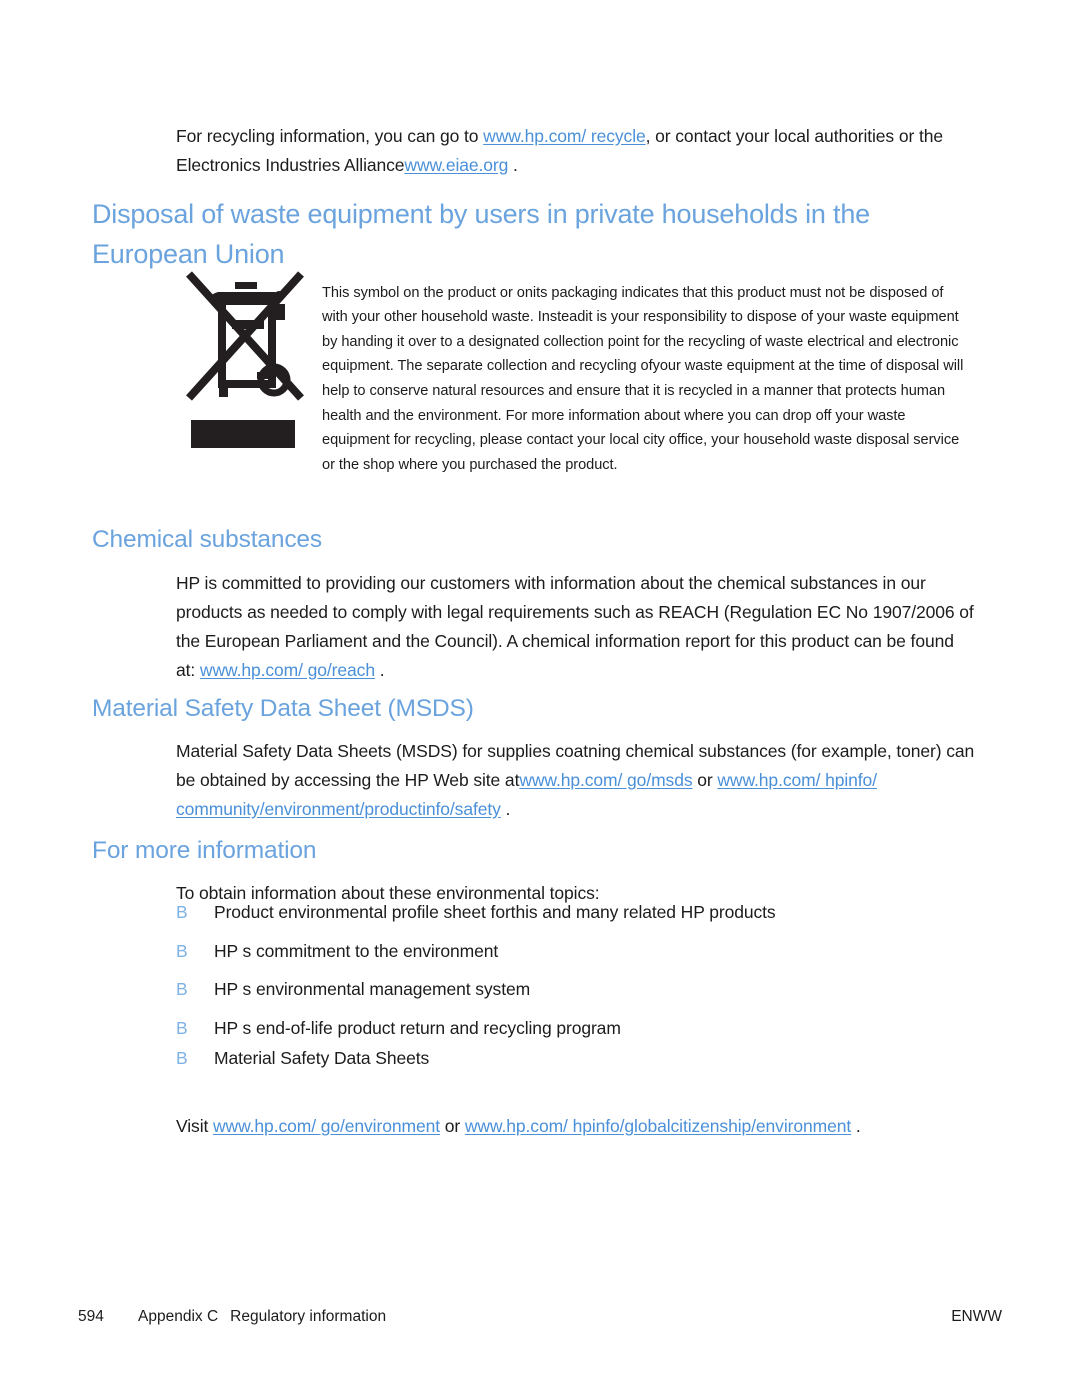 The width and height of the screenshot is (1080, 1397). What do you see at coordinates (513, 164) in the screenshot?
I see `intro-text-after-link: .` at bounding box center [513, 164].